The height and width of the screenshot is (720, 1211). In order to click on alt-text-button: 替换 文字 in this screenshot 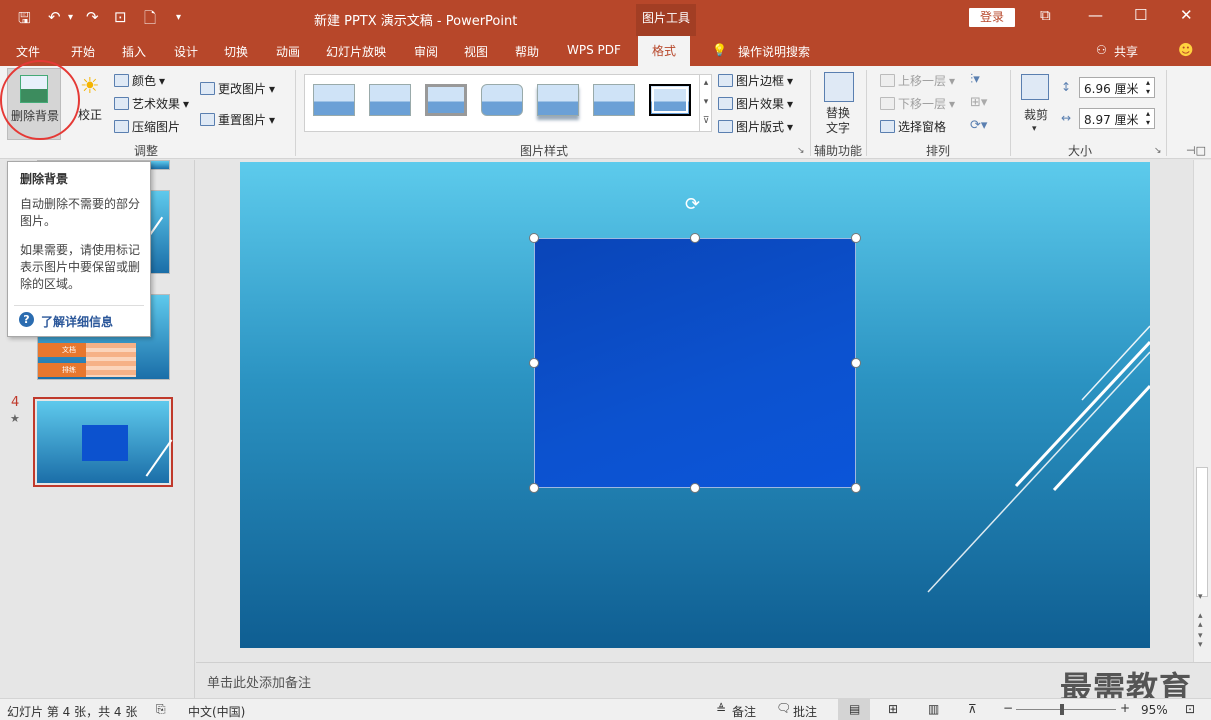, I will do `click(838, 121)`.